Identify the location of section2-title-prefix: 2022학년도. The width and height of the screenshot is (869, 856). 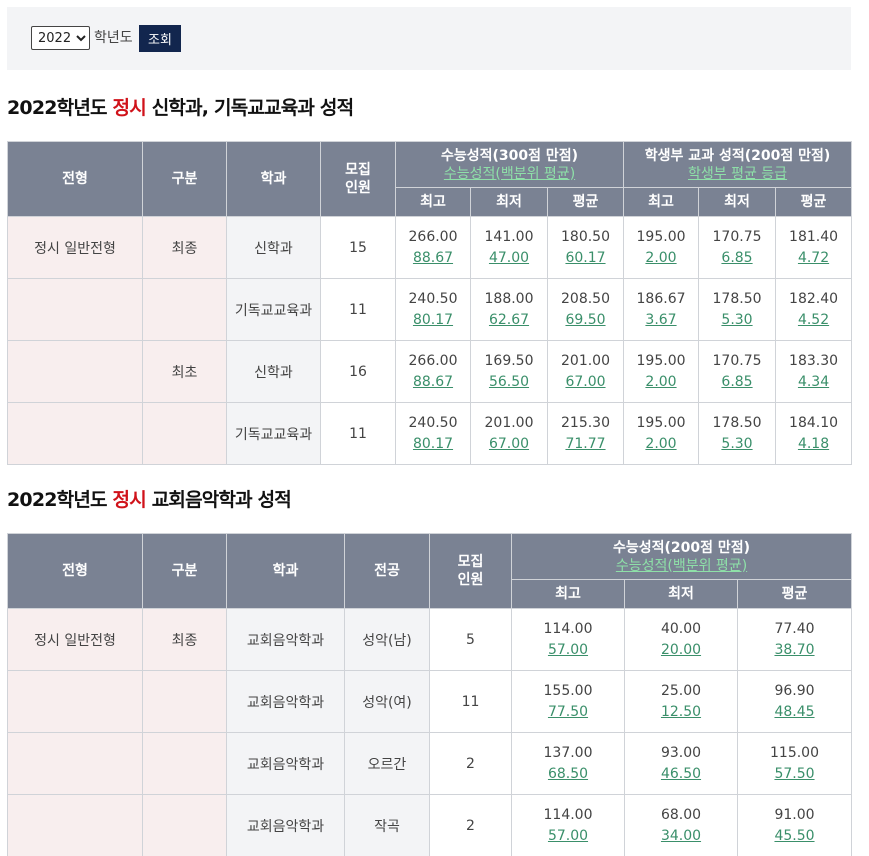
(60, 500).